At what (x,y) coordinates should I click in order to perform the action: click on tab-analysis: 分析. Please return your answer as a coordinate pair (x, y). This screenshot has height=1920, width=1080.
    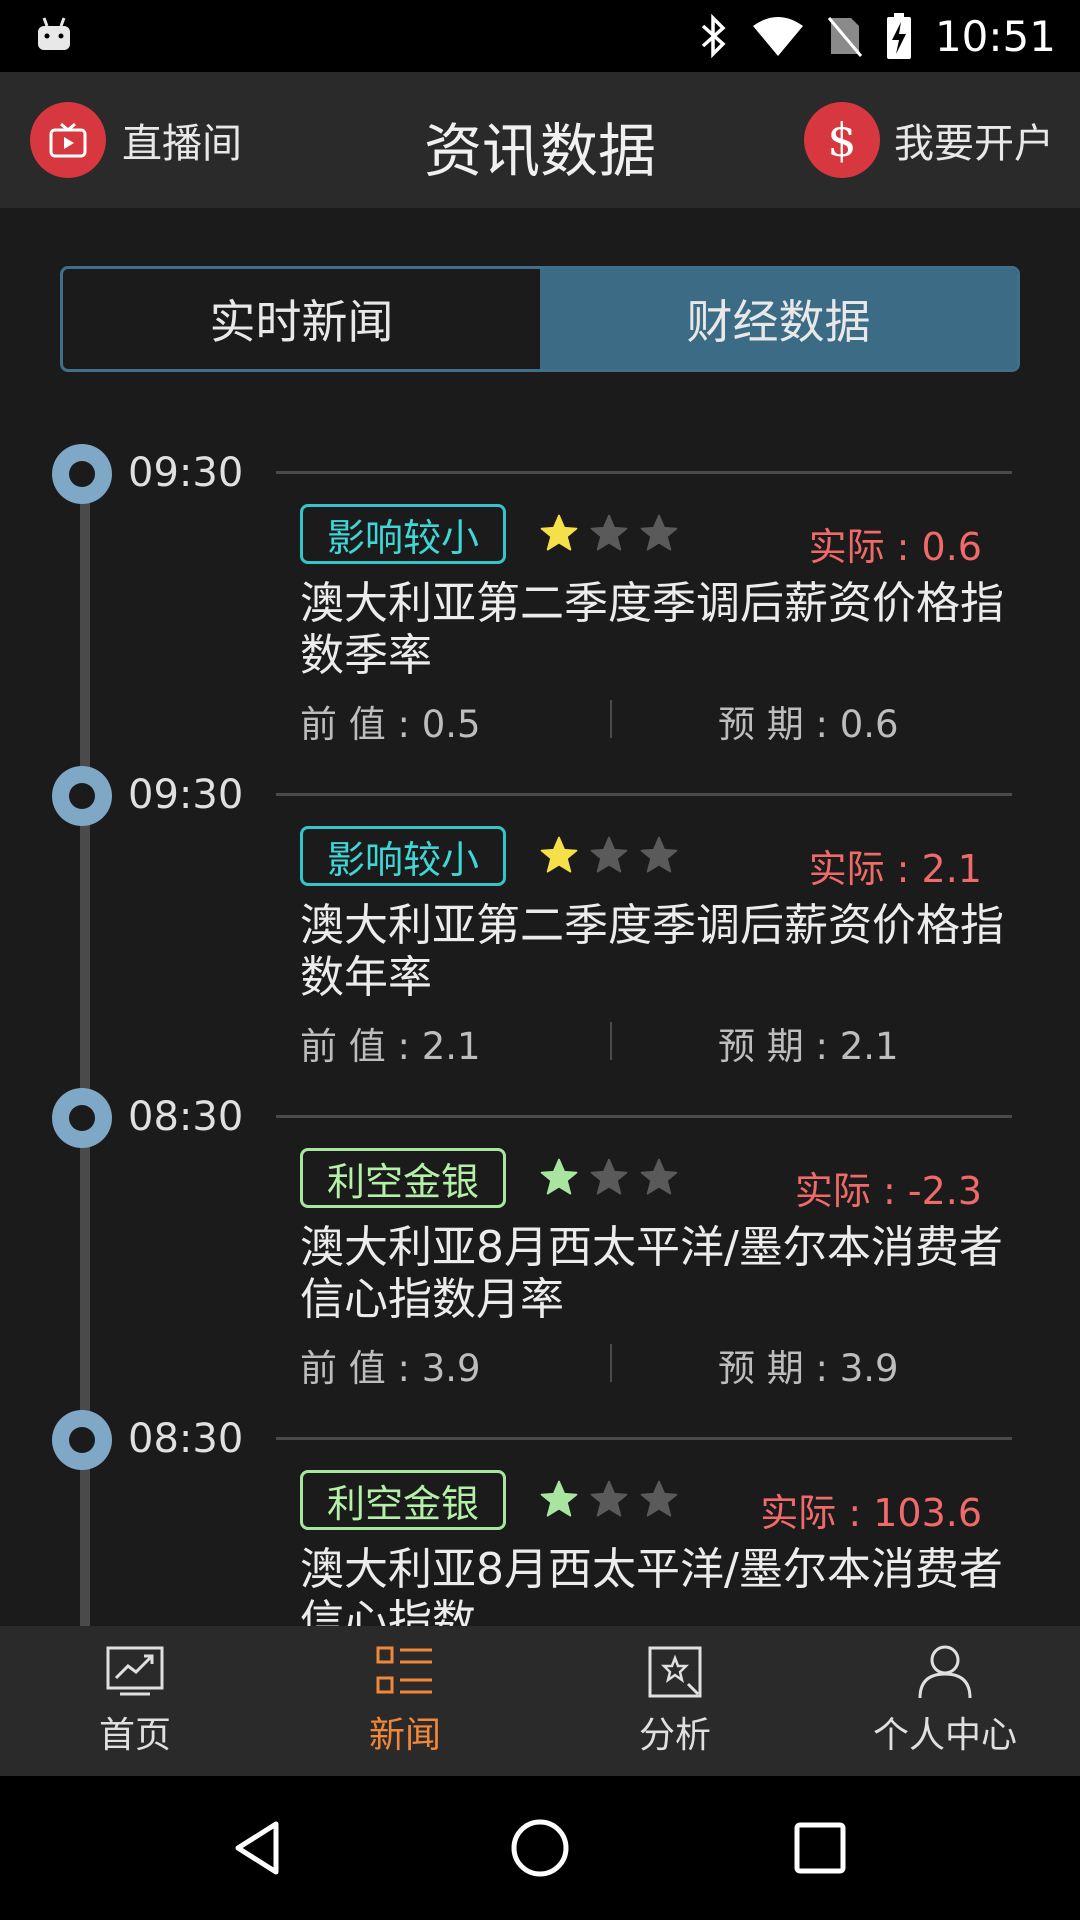
    Looking at the image, I should click on (675, 1701).